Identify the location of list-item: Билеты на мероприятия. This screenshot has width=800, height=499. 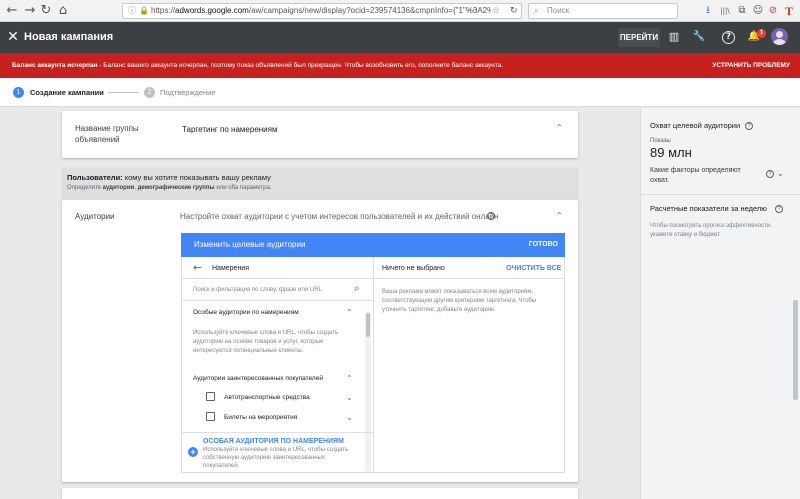
(260, 417).